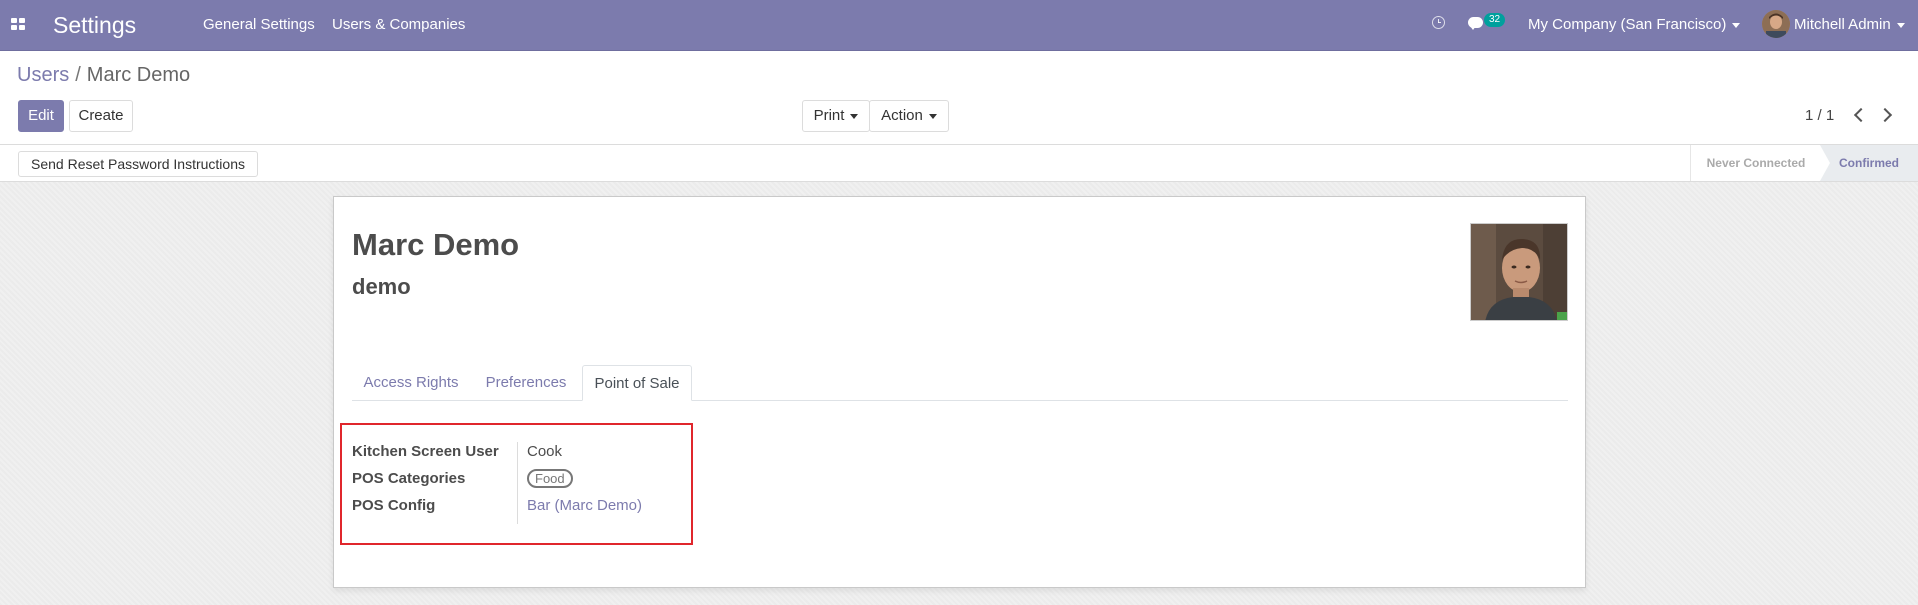 Image resolution: width=1918 pixels, height=605 pixels. I want to click on action-dropdown: Action, so click(909, 116).